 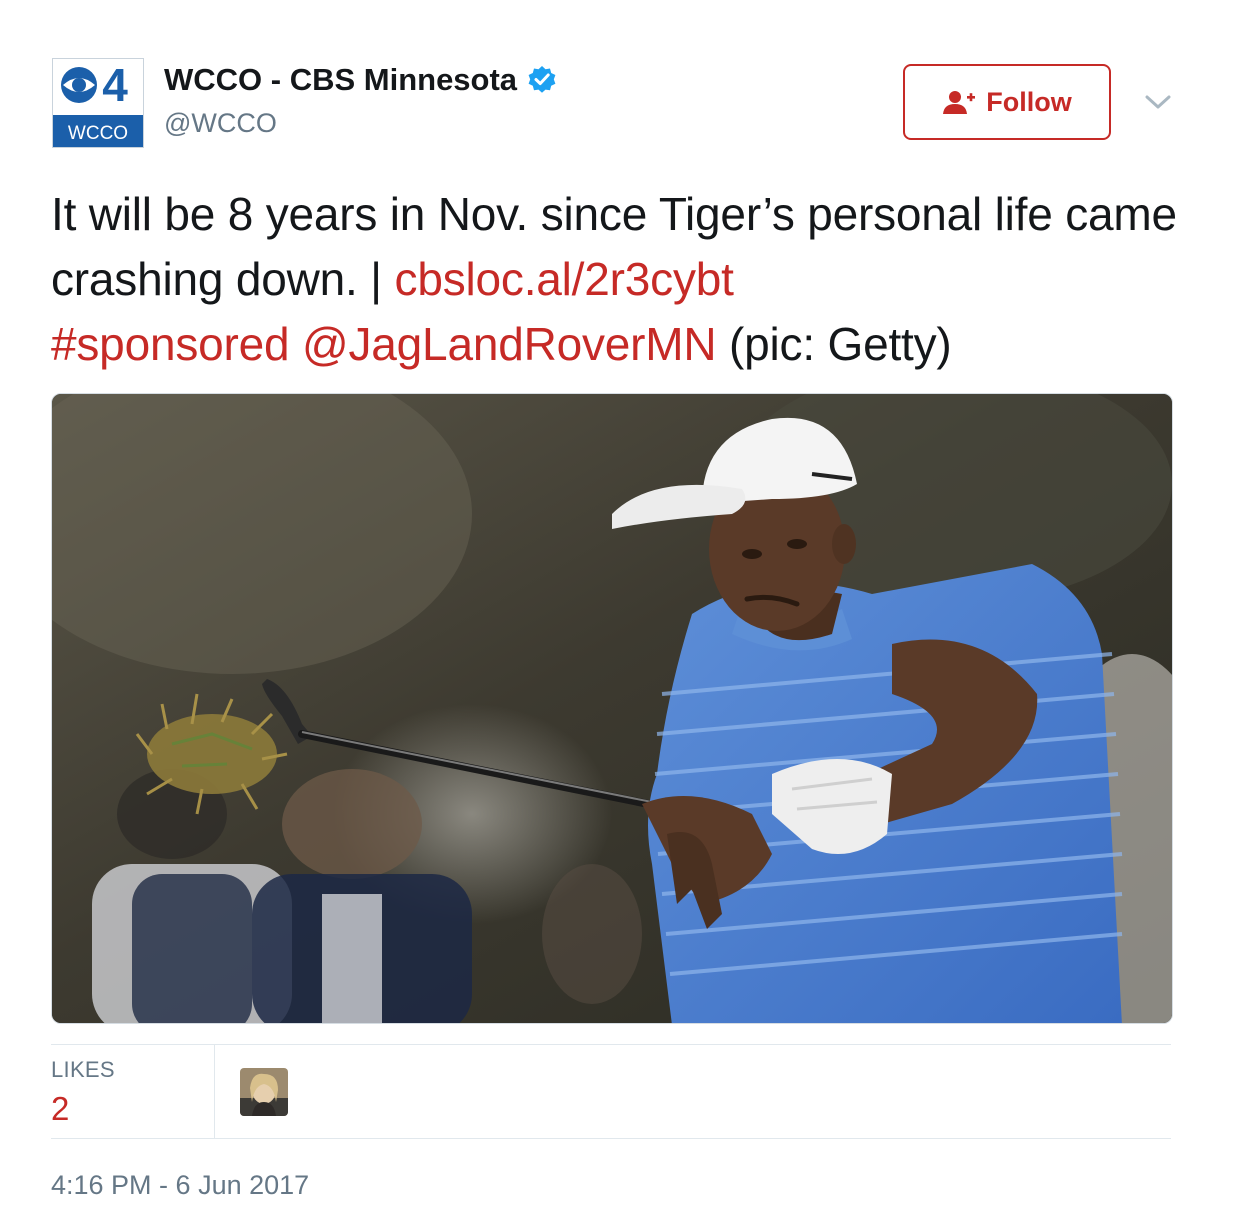 I want to click on author-display-name-row: WCCO - CBS Minnesota, so click(x=360, y=80).